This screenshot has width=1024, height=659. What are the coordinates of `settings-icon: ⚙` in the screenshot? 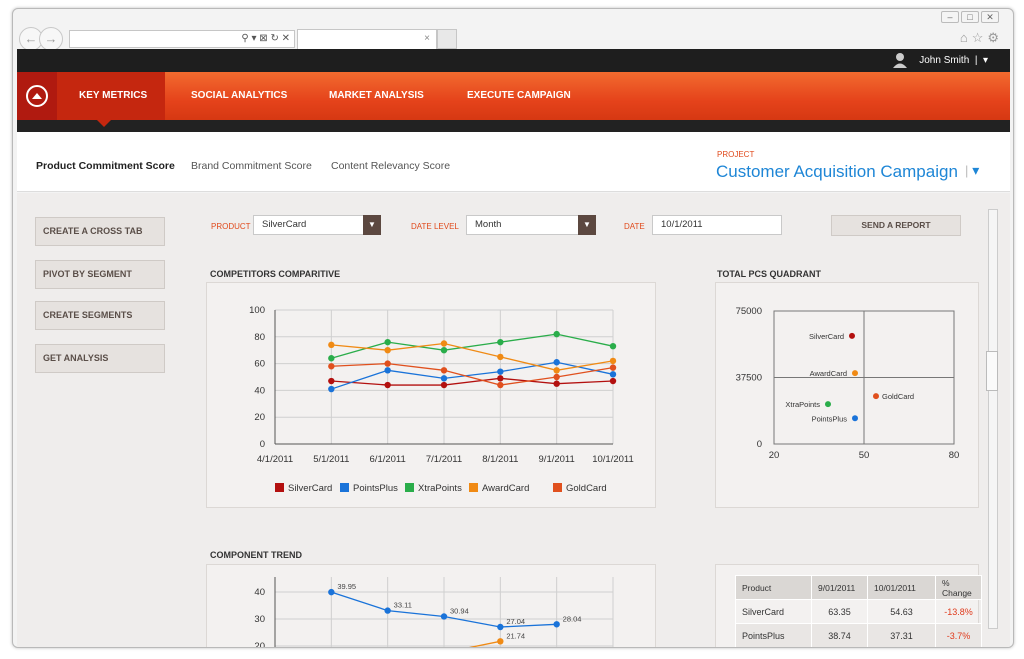 It's located at (995, 37).